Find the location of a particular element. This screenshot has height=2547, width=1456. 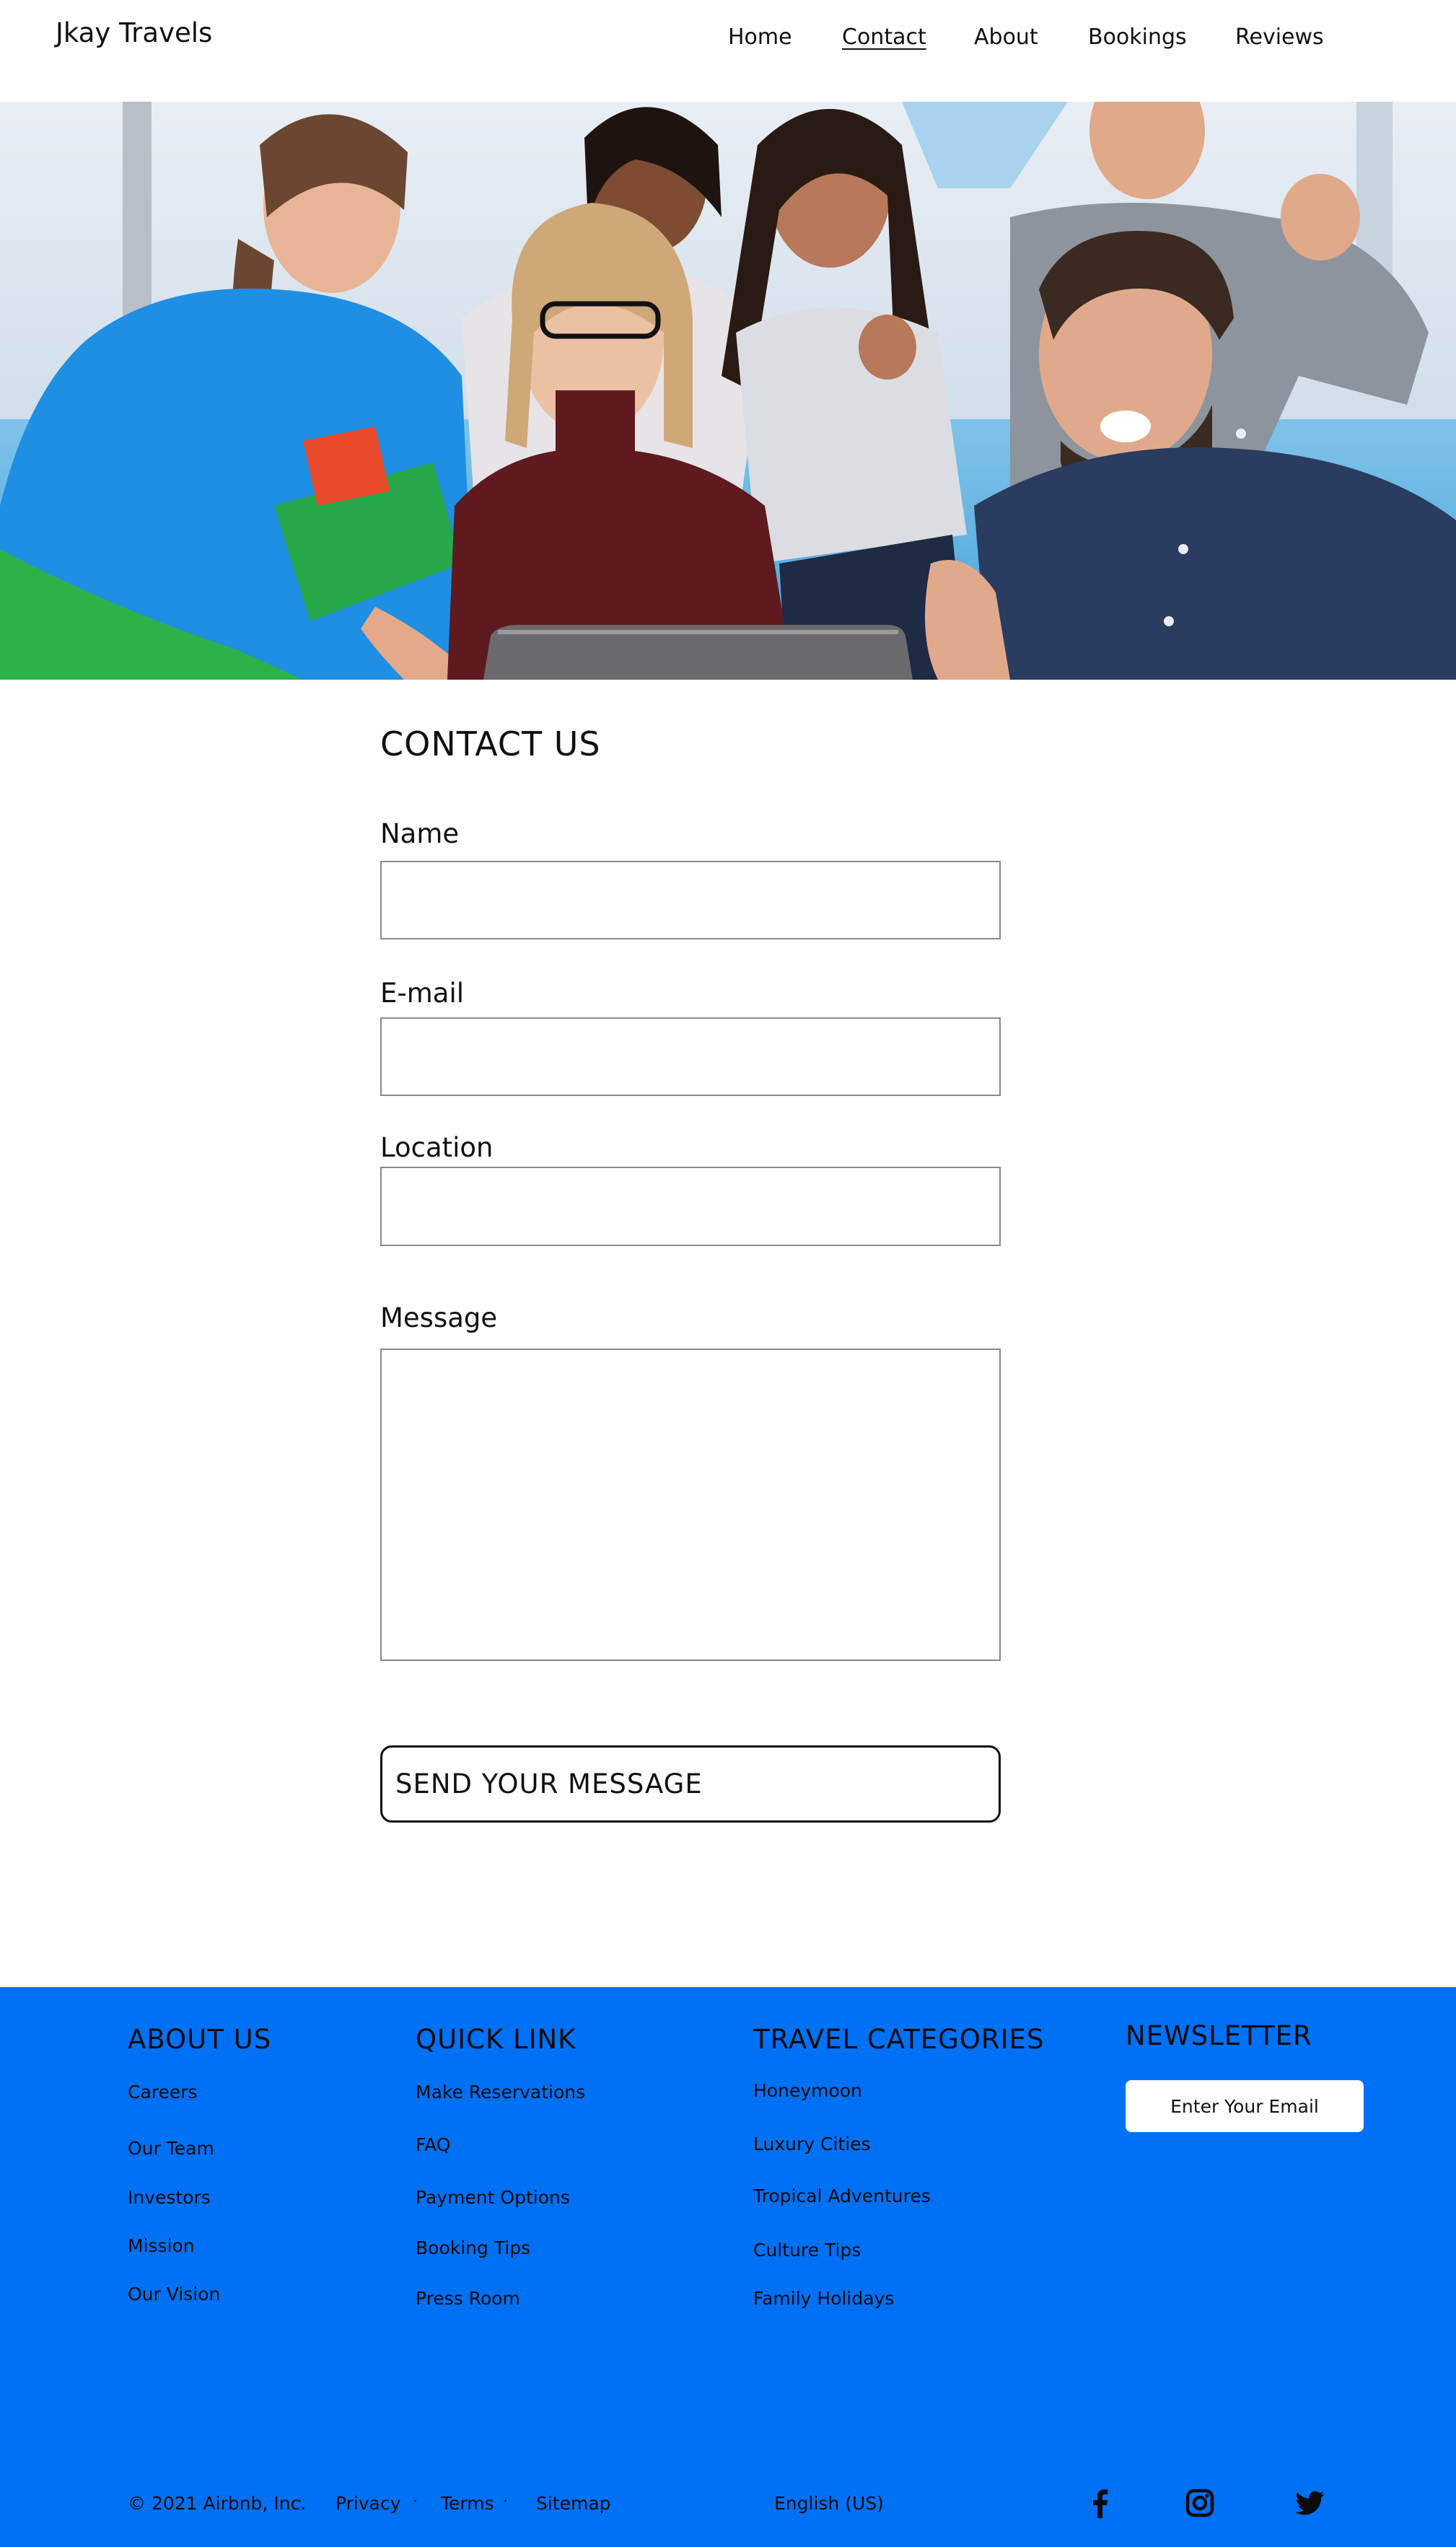

footer-travel-title: TRAVEL CATEGORIES is located at coordinates (899, 2039).